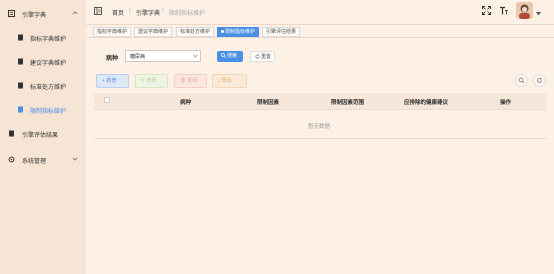 The image size is (554, 274). I want to click on column-header-restriction-factor: 限制因素, so click(268, 102).